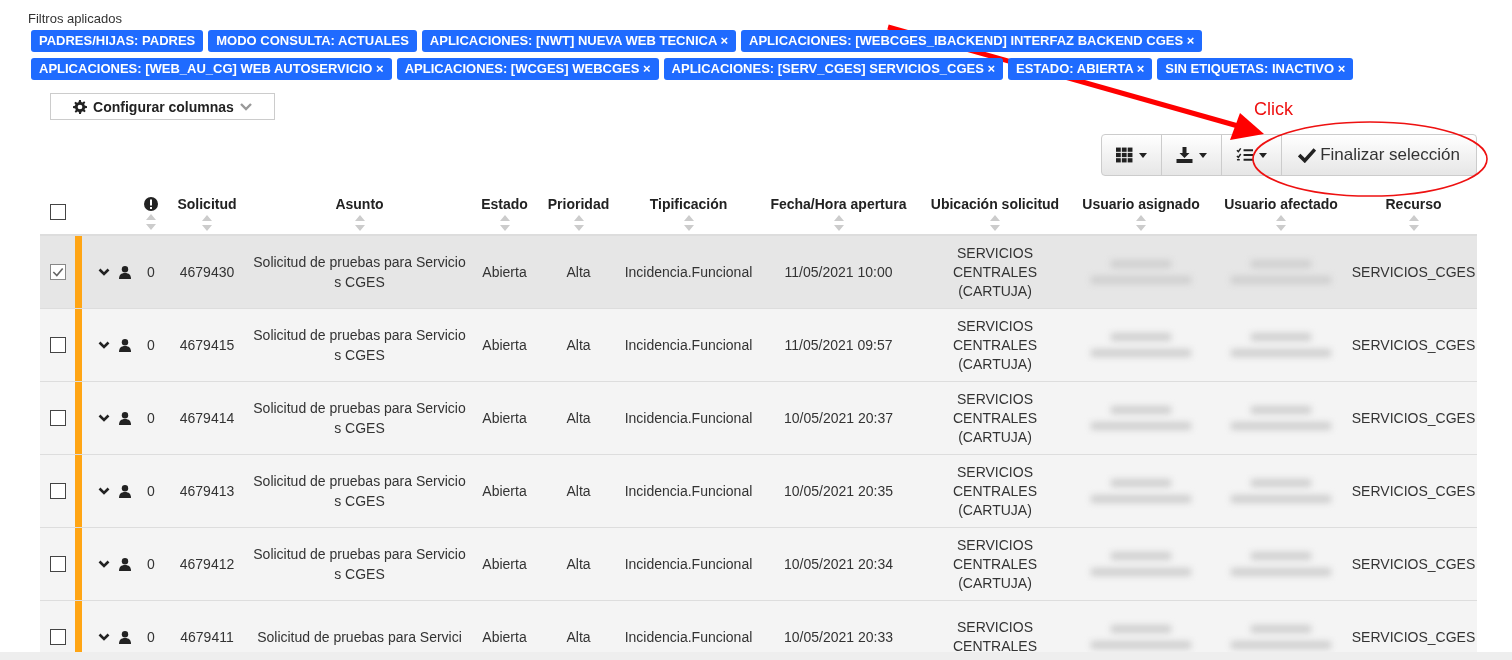 The width and height of the screenshot is (1512, 660). What do you see at coordinates (207, 345) in the screenshot?
I see `table-cell: 4679415` at bounding box center [207, 345].